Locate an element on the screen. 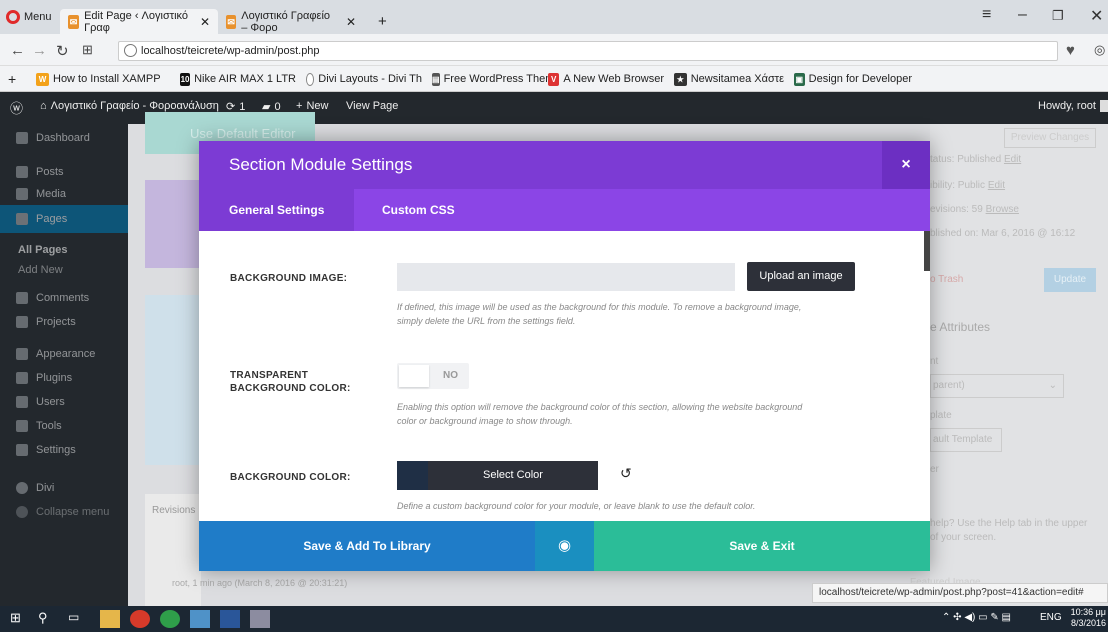 The image size is (1108, 632). bookmark-label: A New Web Browser is located at coordinates (613, 79).